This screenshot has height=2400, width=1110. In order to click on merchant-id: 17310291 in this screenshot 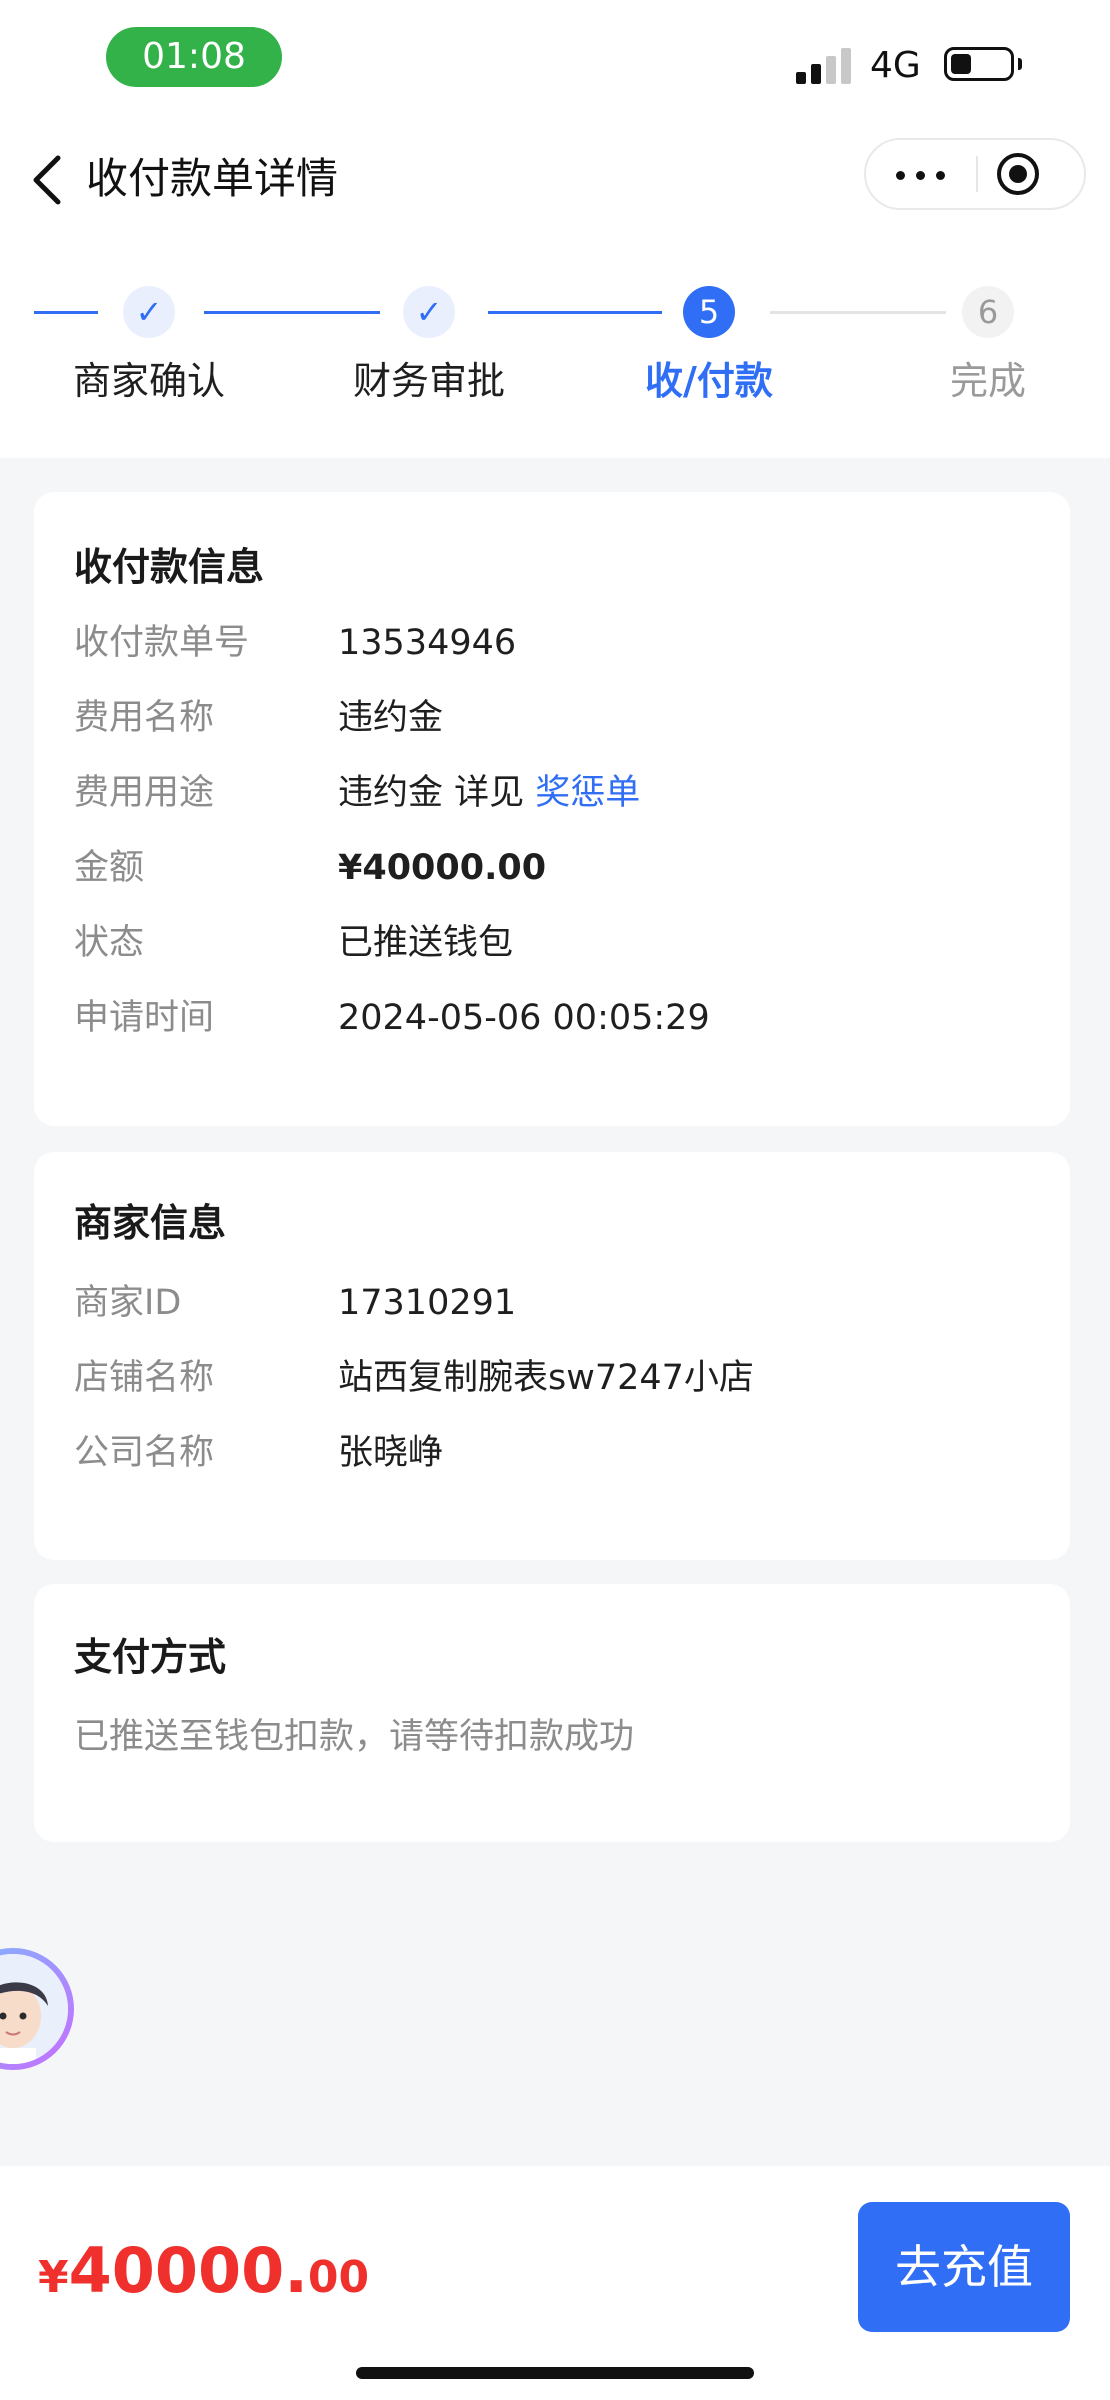, I will do `click(427, 1303)`.